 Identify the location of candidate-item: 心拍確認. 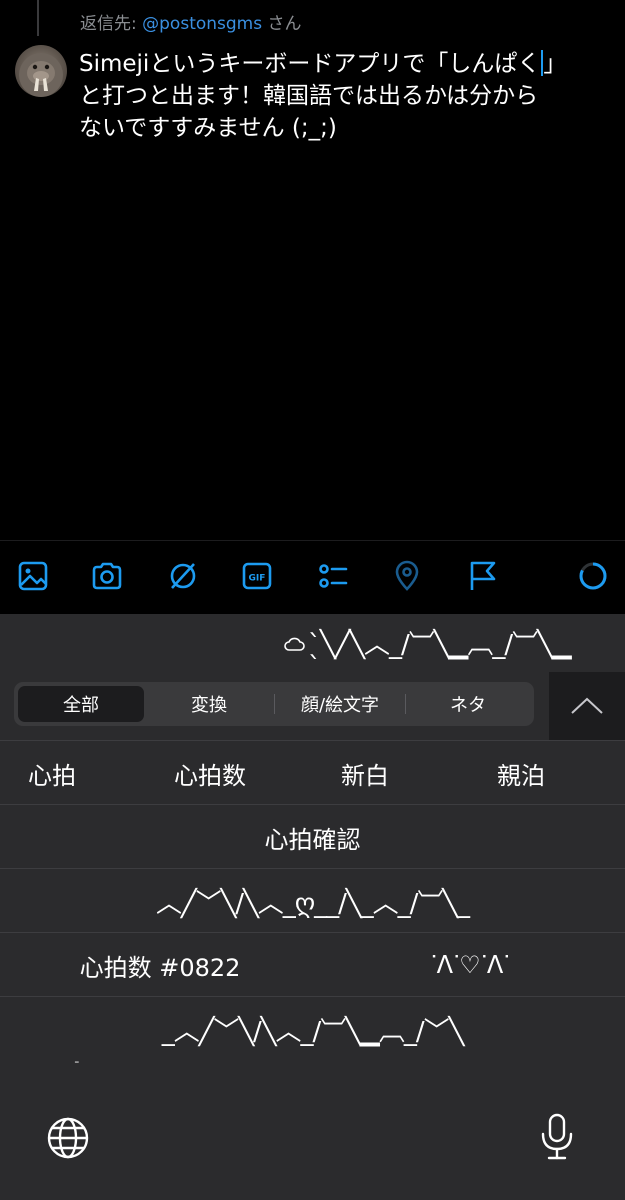
(312, 837).